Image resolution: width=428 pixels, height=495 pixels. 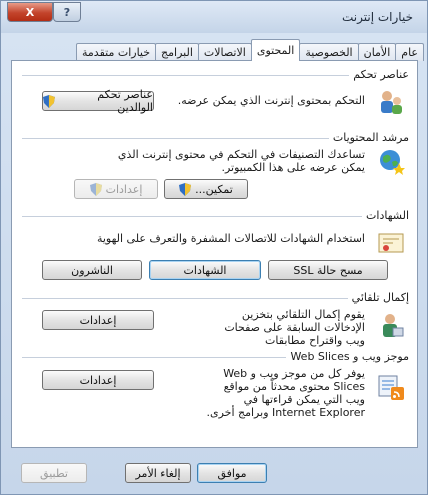 I want to click on certificate-icon, so click(x=391, y=243).